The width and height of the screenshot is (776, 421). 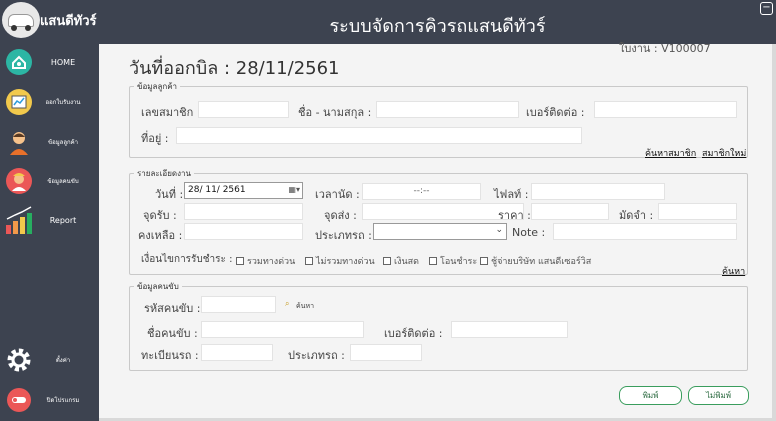 What do you see at coordinates (598, 191) in the screenshot?
I see `flight-input` at bounding box center [598, 191].